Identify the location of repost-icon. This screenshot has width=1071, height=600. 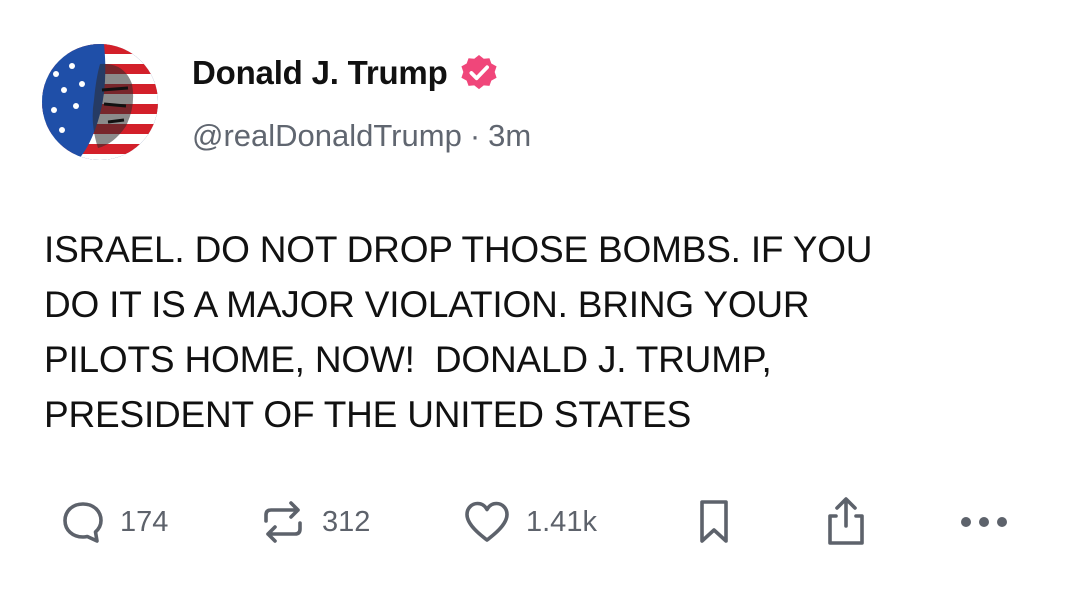
(283, 522).